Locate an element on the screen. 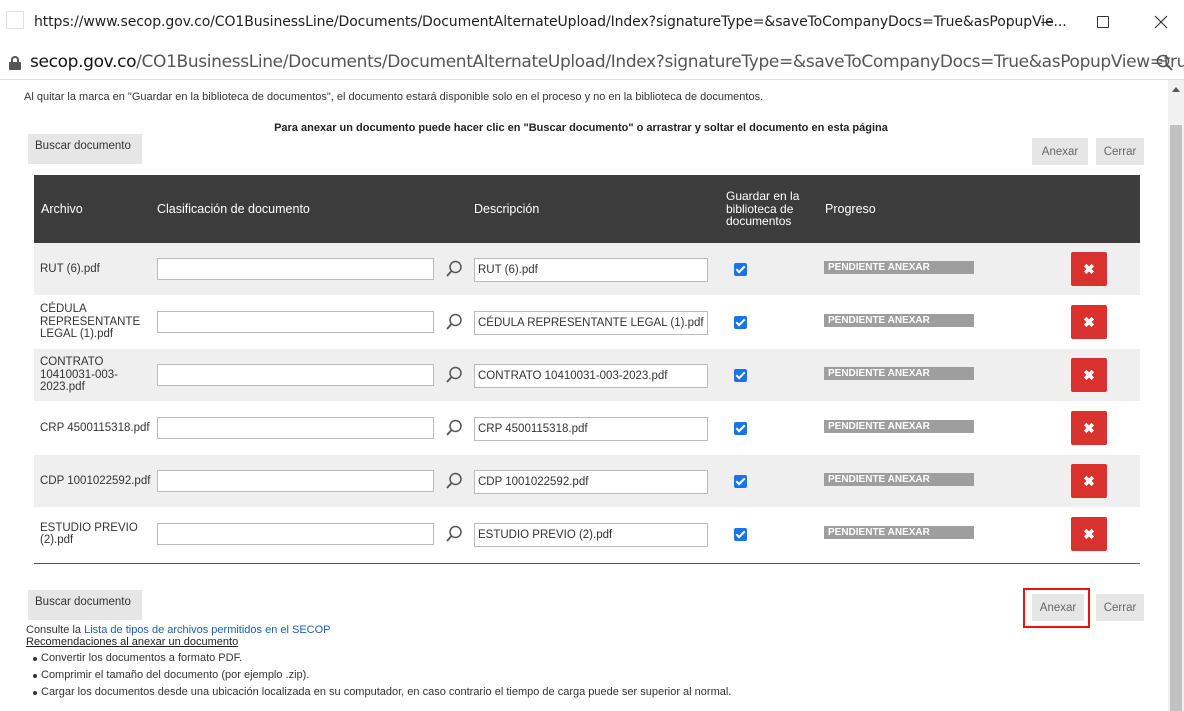 The image size is (1184, 711). list-item: Convertir los documentos a formato PDF. is located at coordinates (378, 658).